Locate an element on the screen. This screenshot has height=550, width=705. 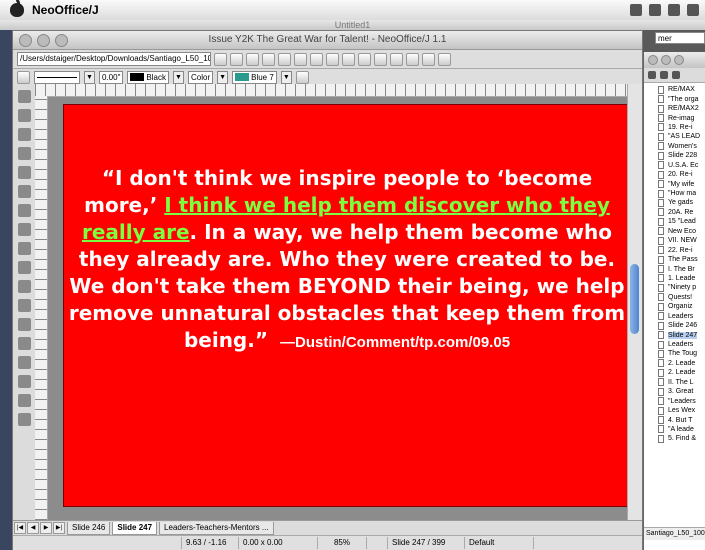
export-pdf-icon is located at coordinates (284, 59).